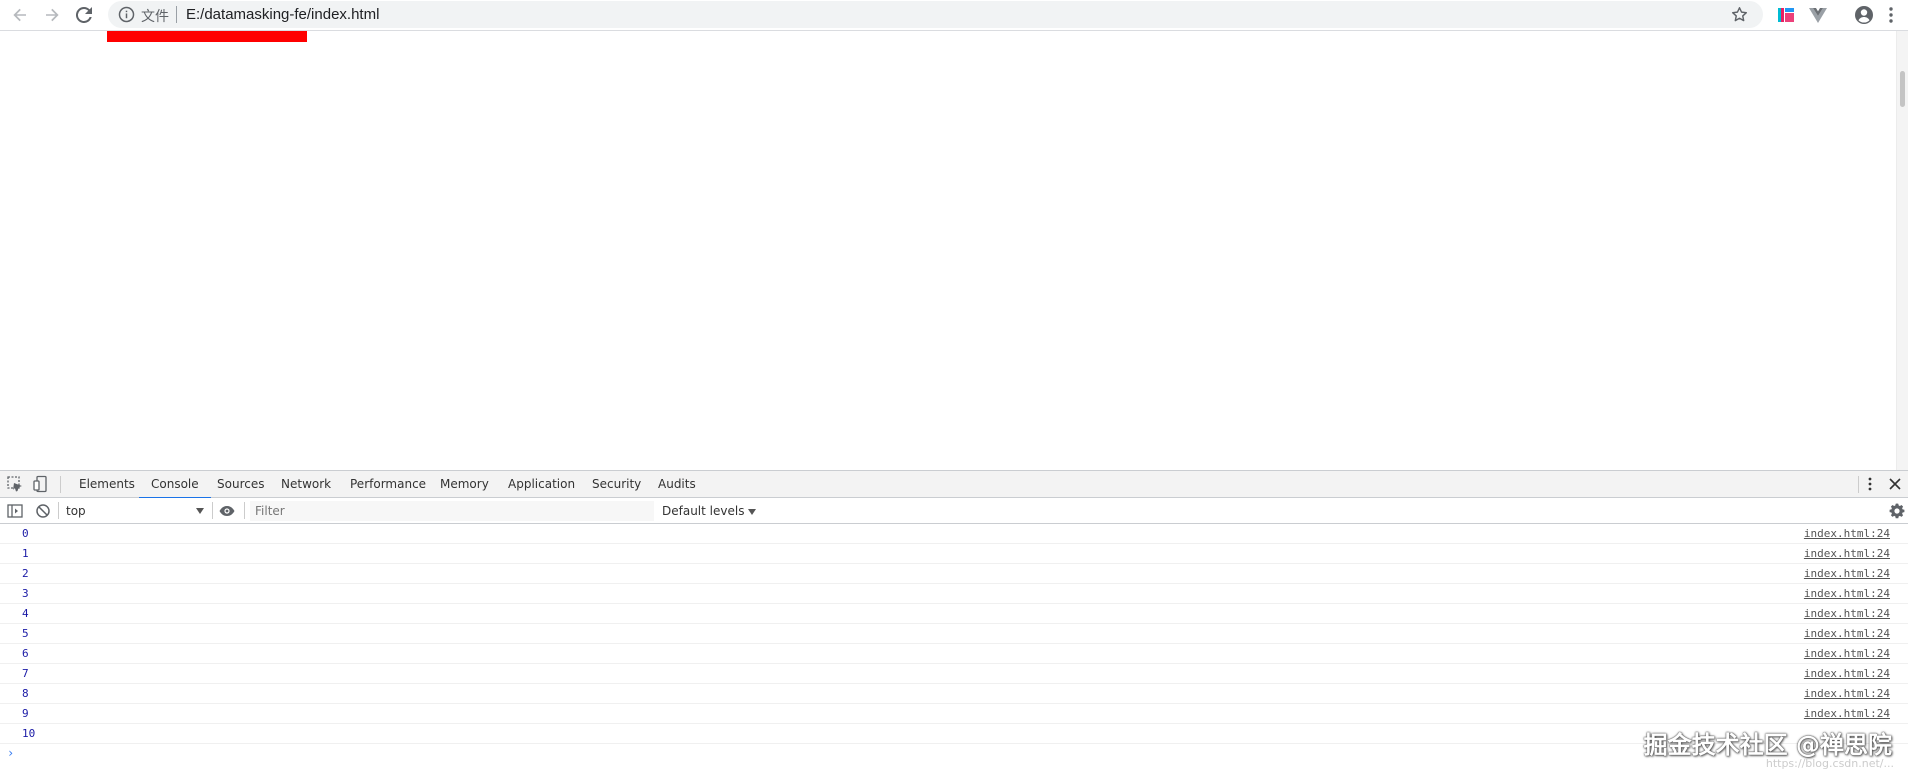  What do you see at coordinates (954, 534) in the screenshot?
I see `log-row: 0 index.html:24` at bounding box center [954, 534].